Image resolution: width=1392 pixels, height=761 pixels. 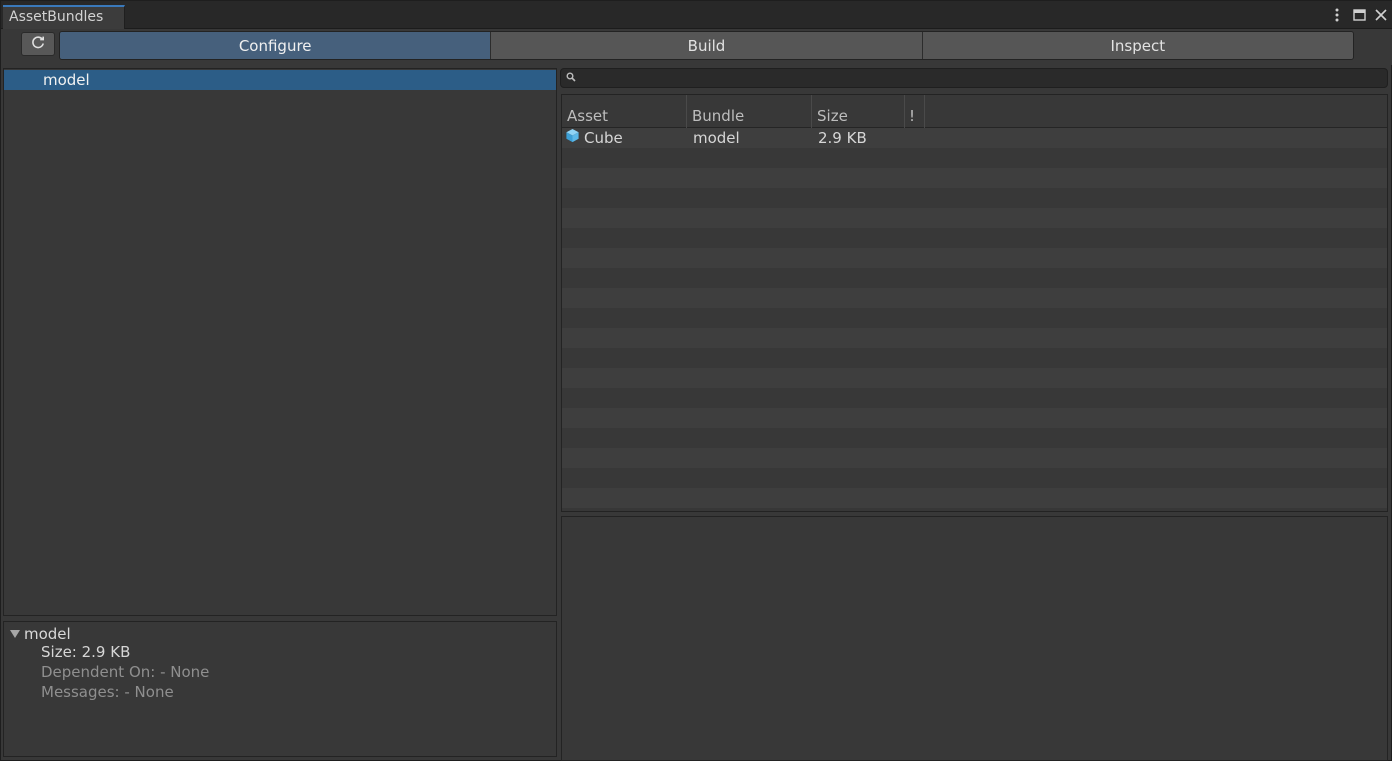 I want to click on cube-icon, so click(x=572, y=138).